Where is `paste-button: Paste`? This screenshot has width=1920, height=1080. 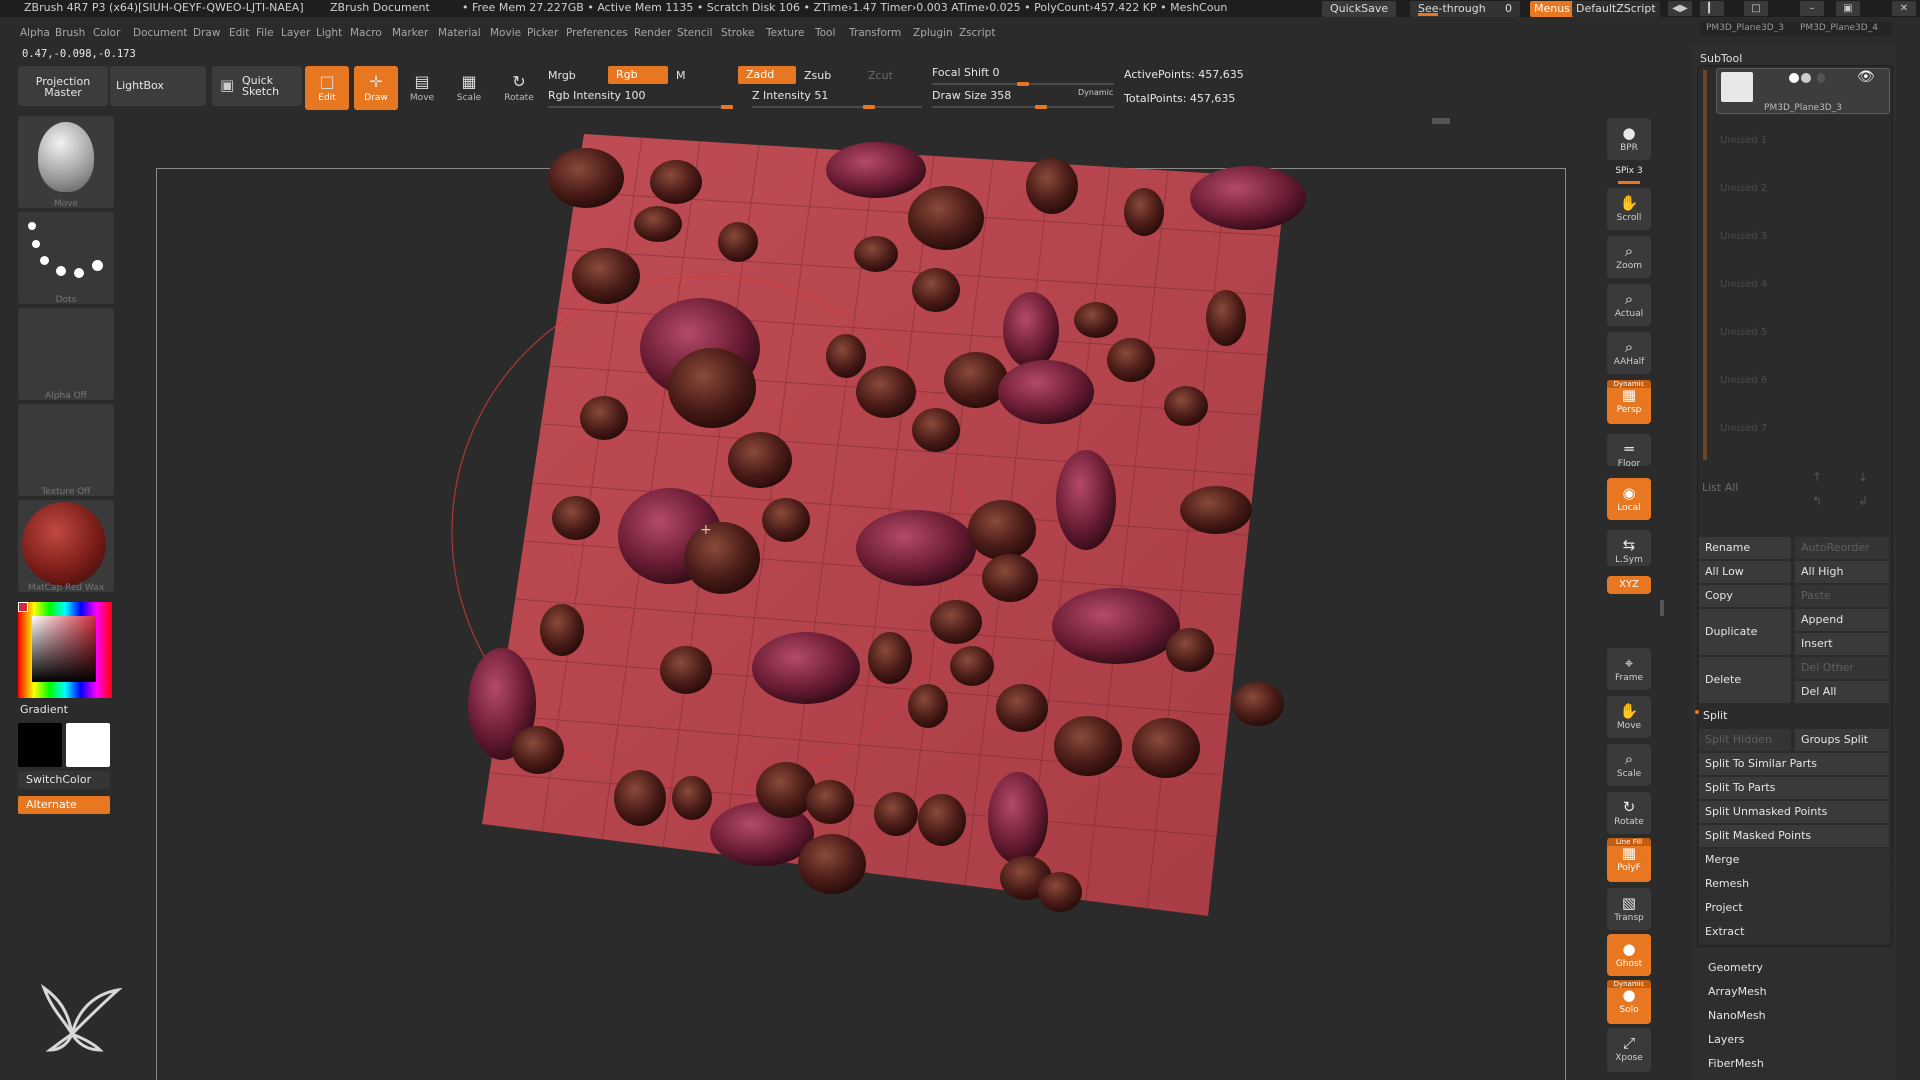
paste-button: Paste is located at coordinates (1842, 596).